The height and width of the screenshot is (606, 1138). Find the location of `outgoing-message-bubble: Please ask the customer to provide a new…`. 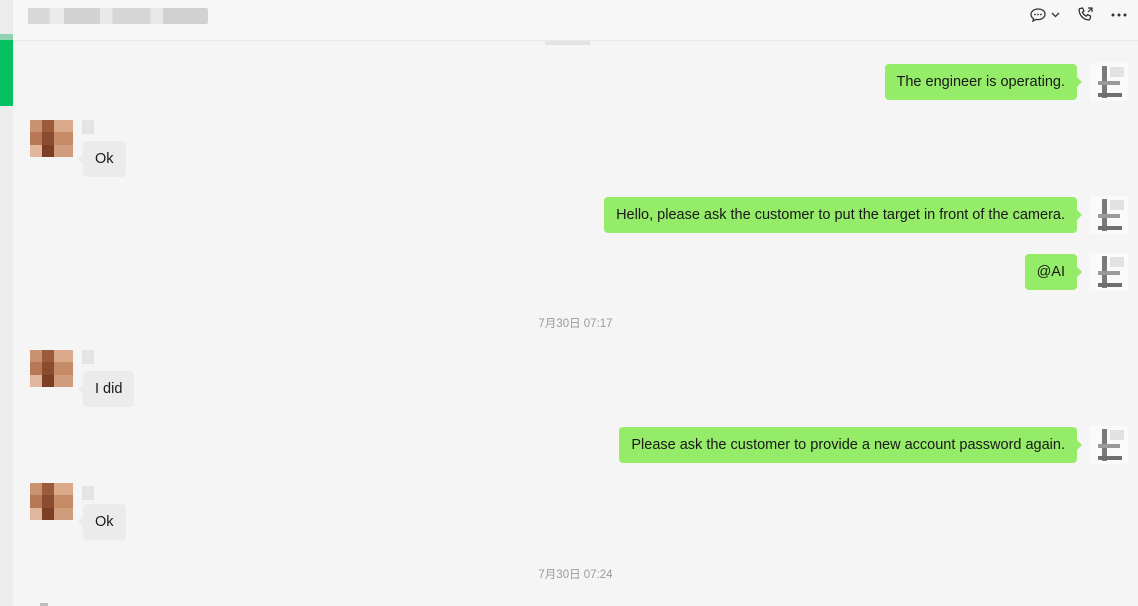

outgoing-message-bubble: Please ask the customer to provide a new… is located at coordinates (850, 445).